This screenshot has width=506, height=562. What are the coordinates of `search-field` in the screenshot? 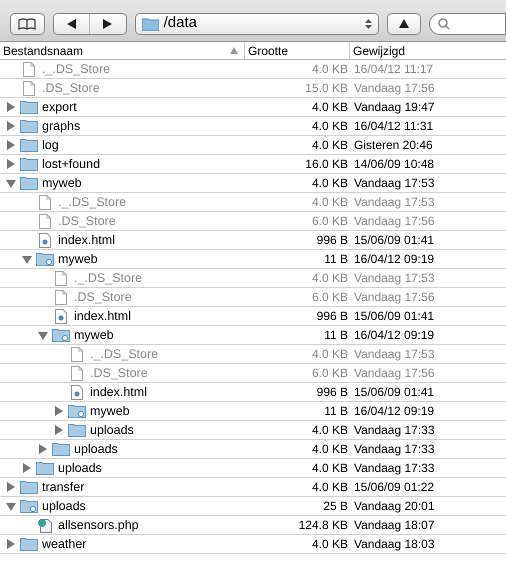 It's located at (467, 23).